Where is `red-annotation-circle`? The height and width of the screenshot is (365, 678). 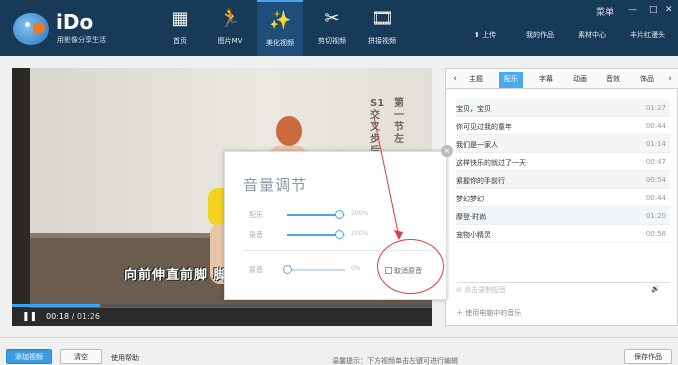
red-annotation-circle is located at coordinates (410, 266).